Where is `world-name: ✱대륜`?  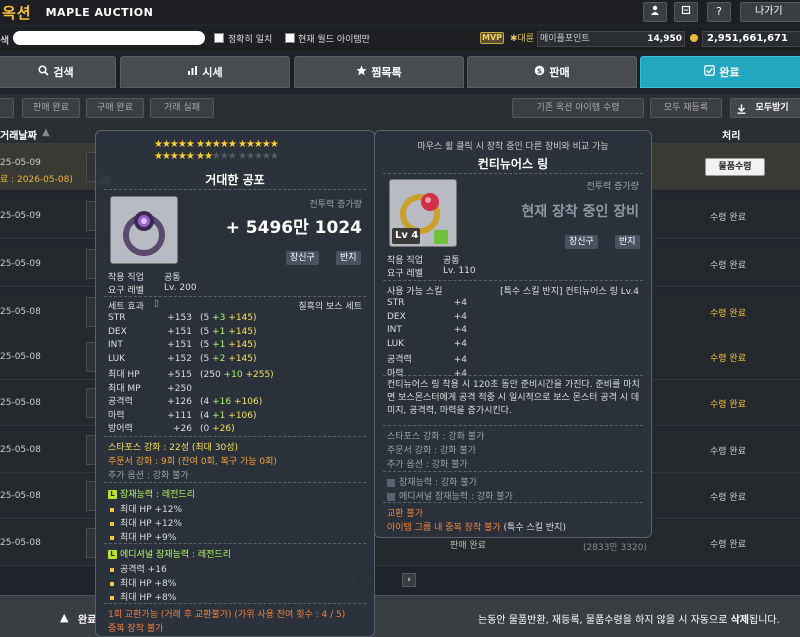 world-name: ✱대륜 is located at coordinates (522, 39).